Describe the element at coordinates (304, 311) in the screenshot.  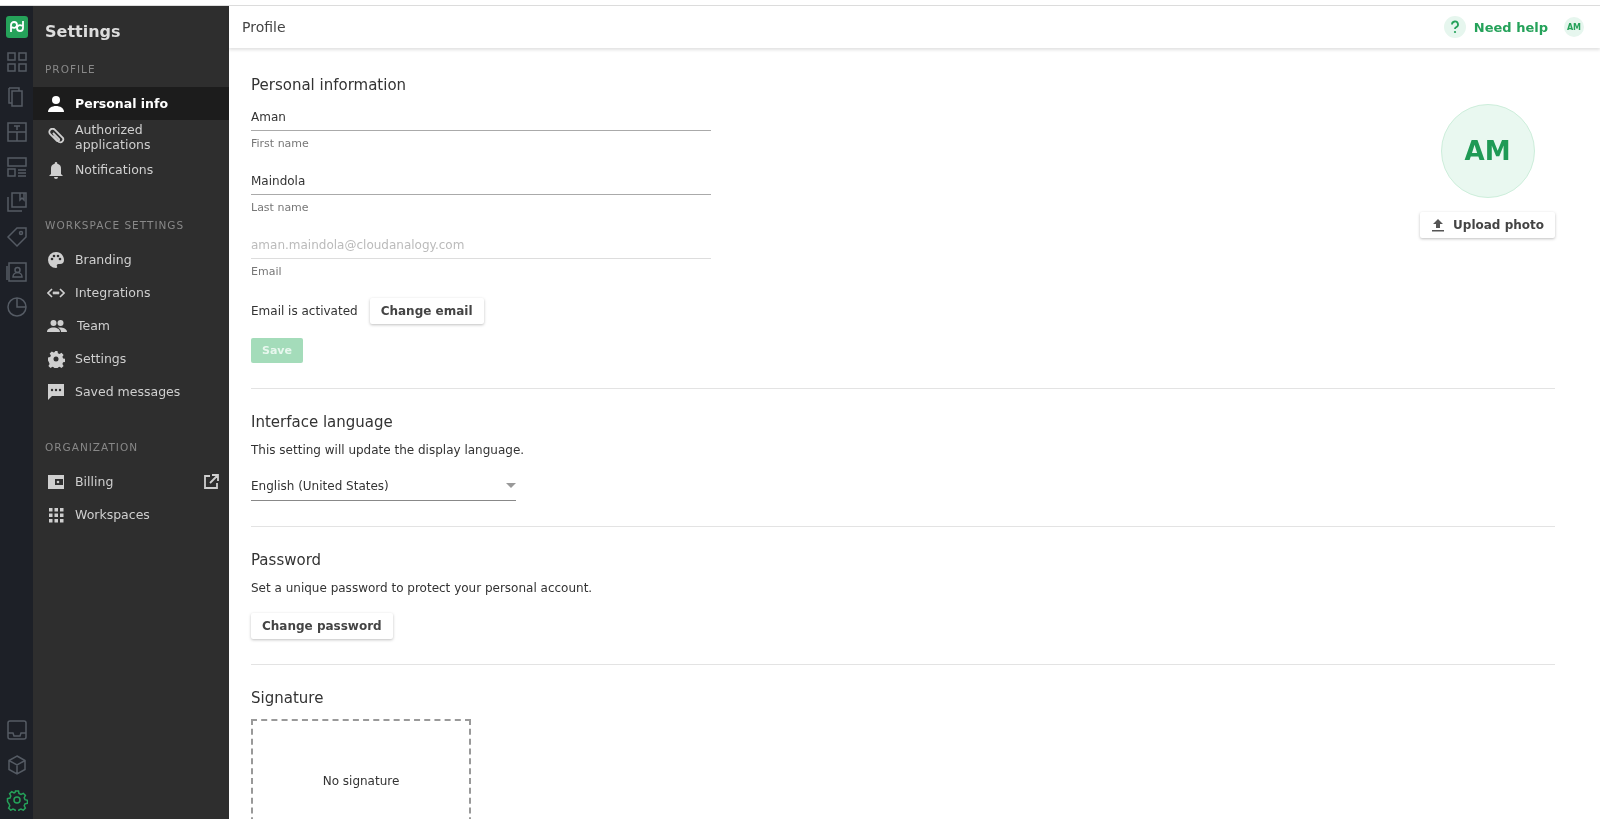
I see `email-status-text: Email is activated` at that location.